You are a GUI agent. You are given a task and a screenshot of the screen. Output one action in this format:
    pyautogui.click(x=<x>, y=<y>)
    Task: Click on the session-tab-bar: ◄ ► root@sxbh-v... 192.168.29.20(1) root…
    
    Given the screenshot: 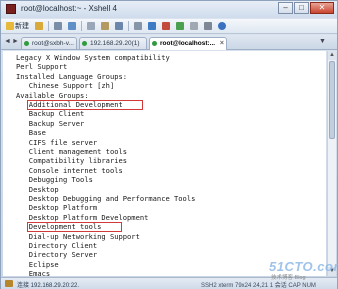 What is the action you would take?
    pyautogui.click(x=169, y=42)
    